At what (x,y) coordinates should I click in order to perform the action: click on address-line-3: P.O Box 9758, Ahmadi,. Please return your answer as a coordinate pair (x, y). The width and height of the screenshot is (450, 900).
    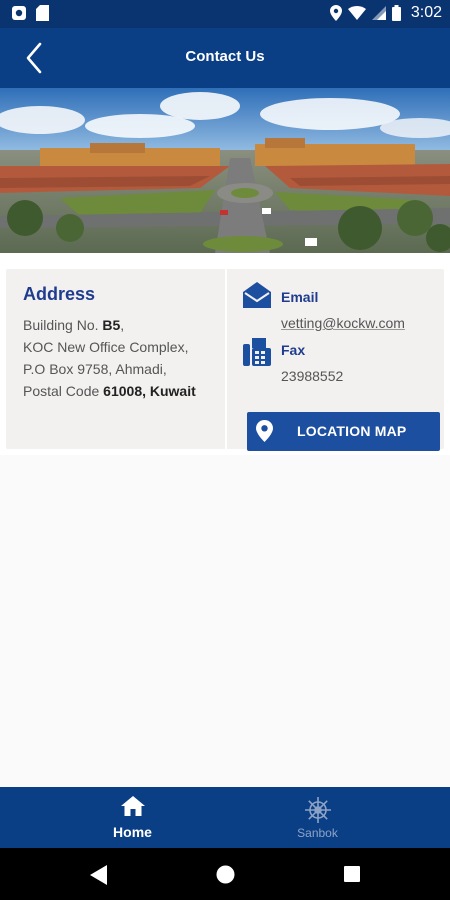
    Looking at the image, I should click on (95, 369).